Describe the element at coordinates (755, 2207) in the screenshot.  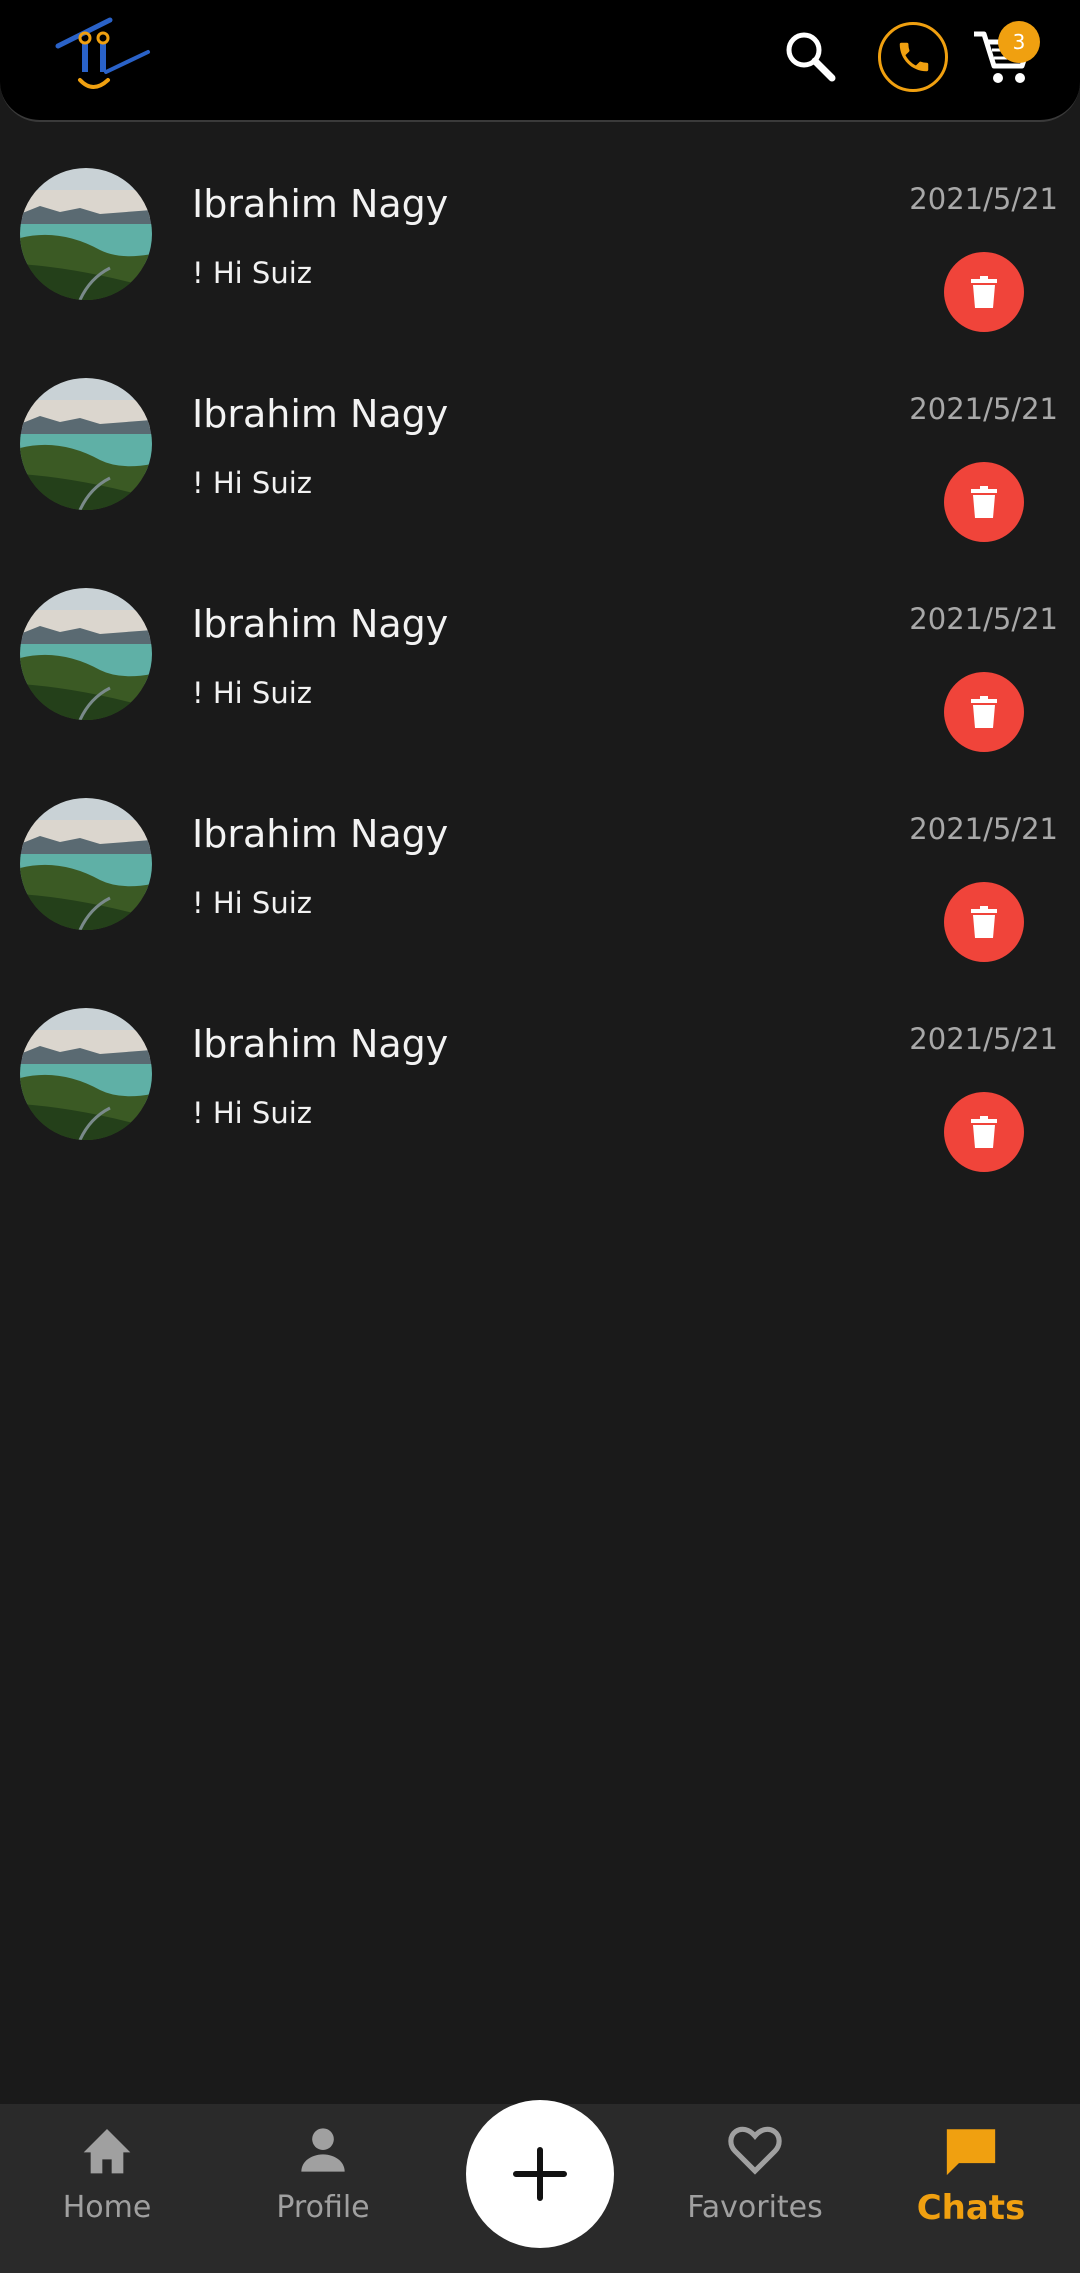
I see `nav-favorites-label: Favorites` at that location.